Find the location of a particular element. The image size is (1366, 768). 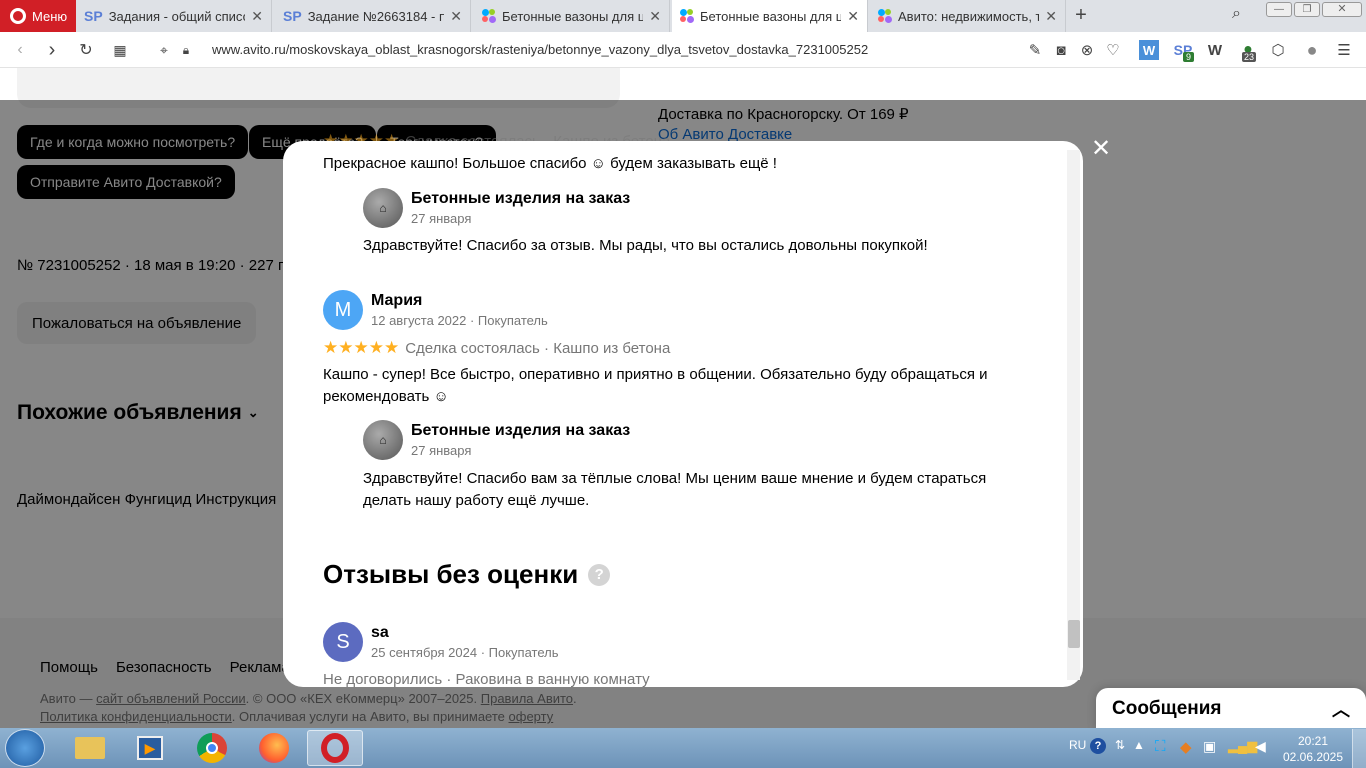

language-indicator: RU is located at coordinates (1077, 745).